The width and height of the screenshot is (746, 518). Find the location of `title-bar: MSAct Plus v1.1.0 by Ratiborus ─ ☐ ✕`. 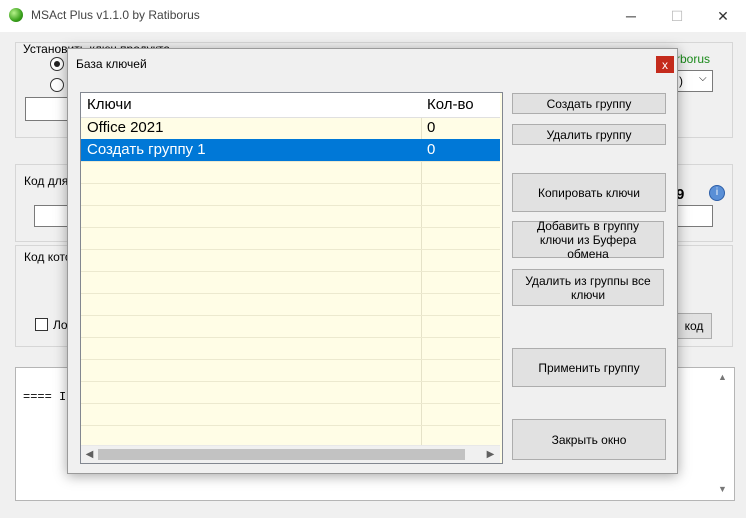

title-bar: MSAct Plus v1.1.0 by Ratiborus ─ ☐ ✕ is located at coordinates (373, 16).